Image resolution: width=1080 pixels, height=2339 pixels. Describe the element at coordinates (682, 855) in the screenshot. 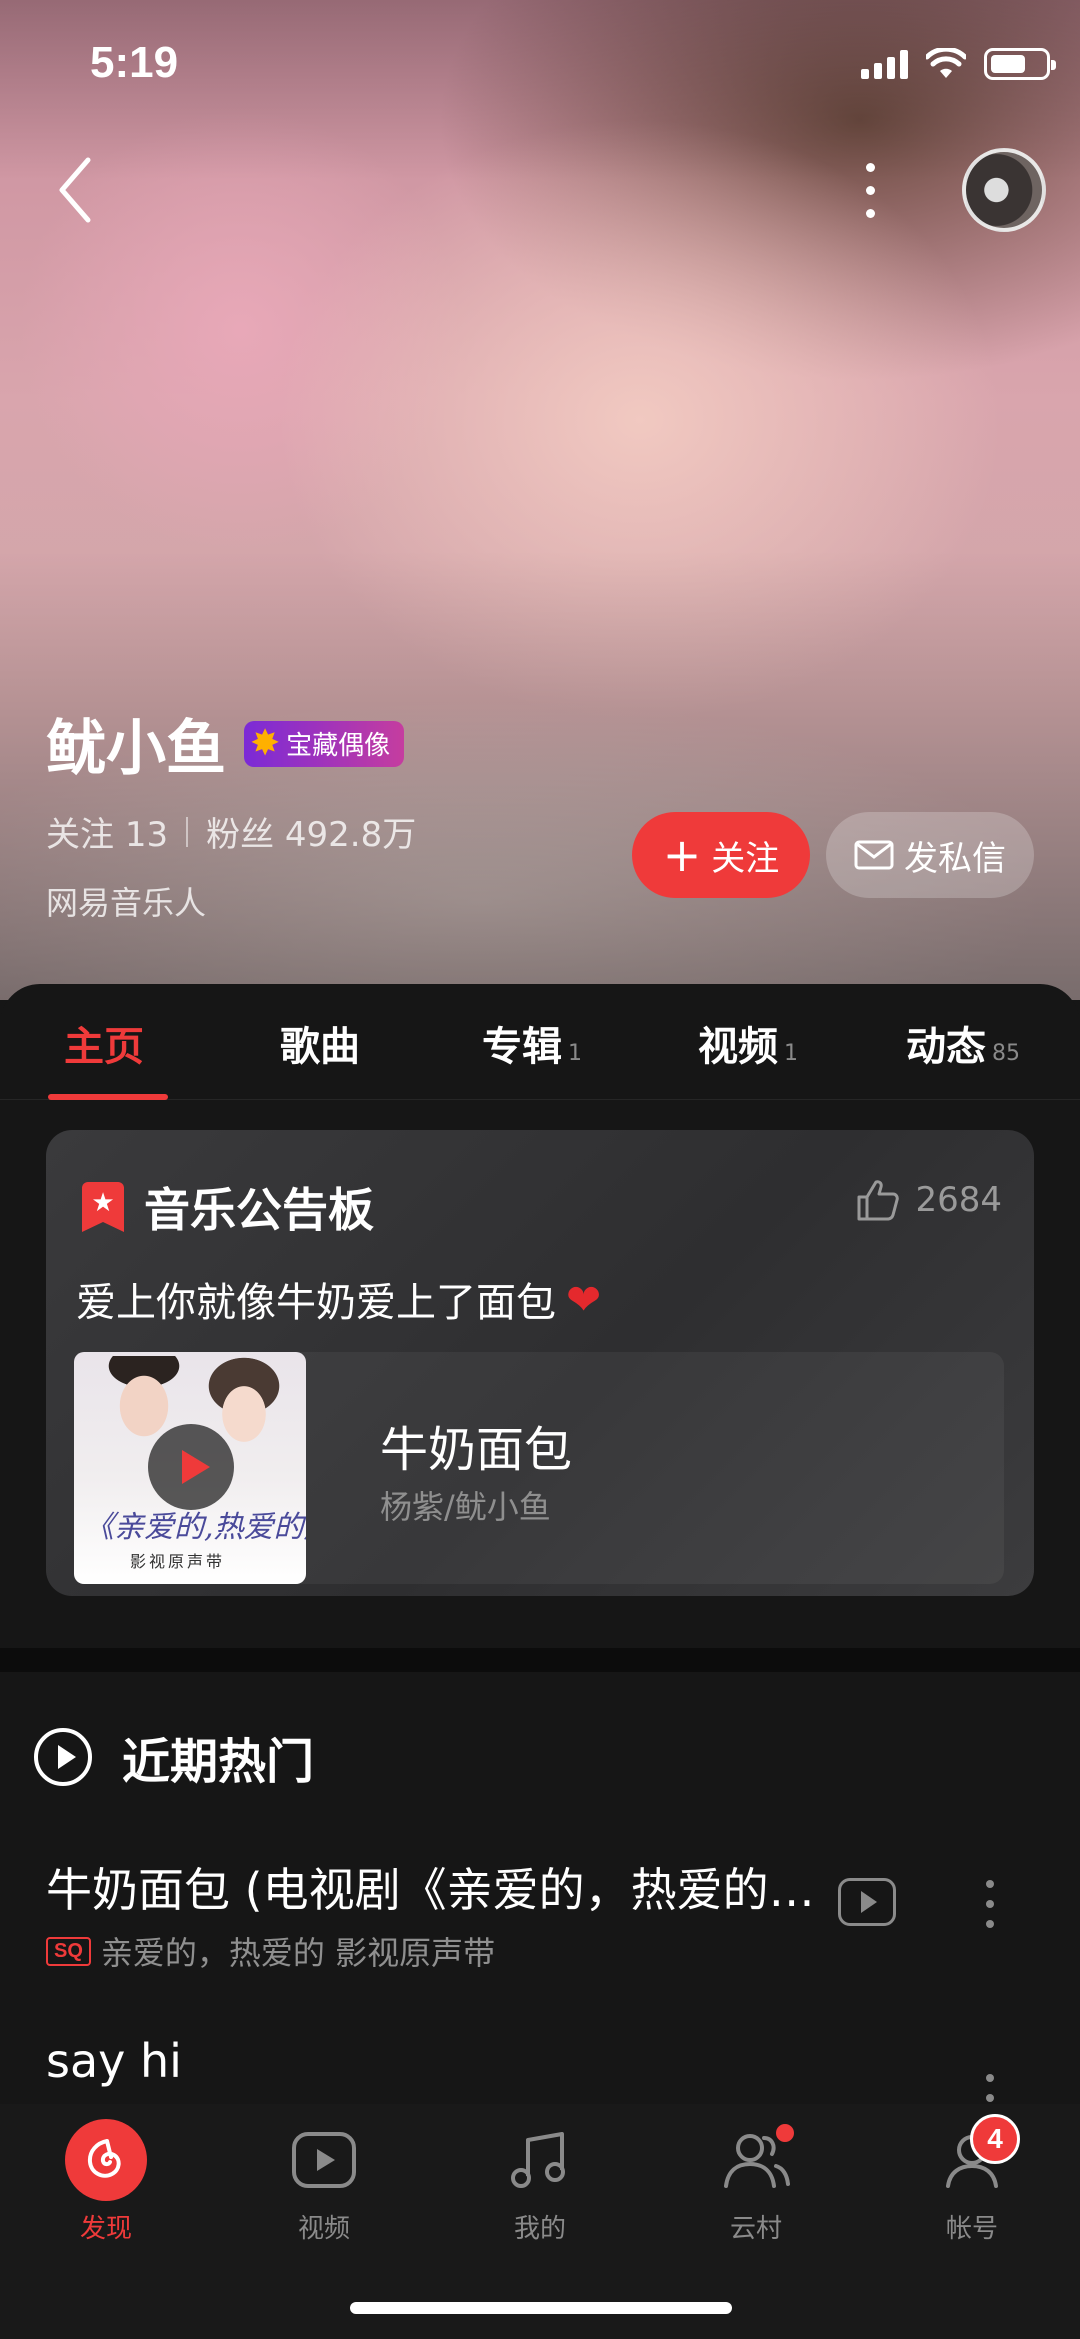

I see `plus-icon: +` at that location.